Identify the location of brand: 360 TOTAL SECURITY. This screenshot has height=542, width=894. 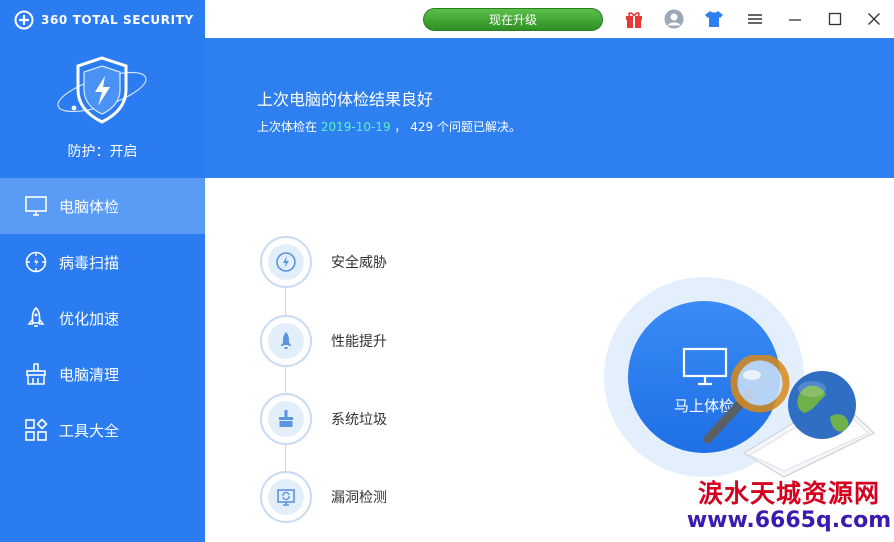
(104, 20).